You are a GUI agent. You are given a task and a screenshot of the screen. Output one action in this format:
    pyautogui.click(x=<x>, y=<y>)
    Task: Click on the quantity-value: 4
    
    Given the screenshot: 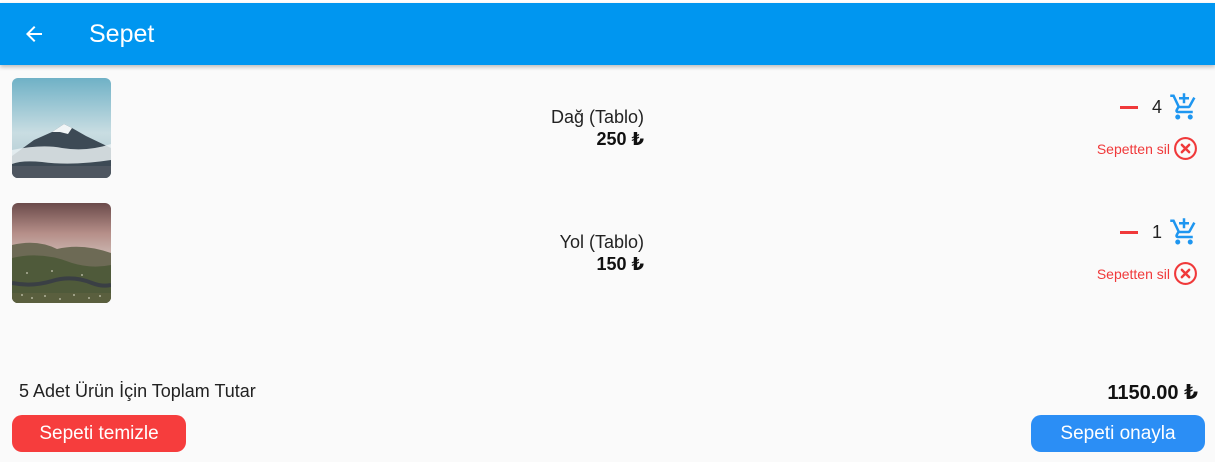 What is the action you would take?
    pyautogui.click(x=1156, y=106)
    